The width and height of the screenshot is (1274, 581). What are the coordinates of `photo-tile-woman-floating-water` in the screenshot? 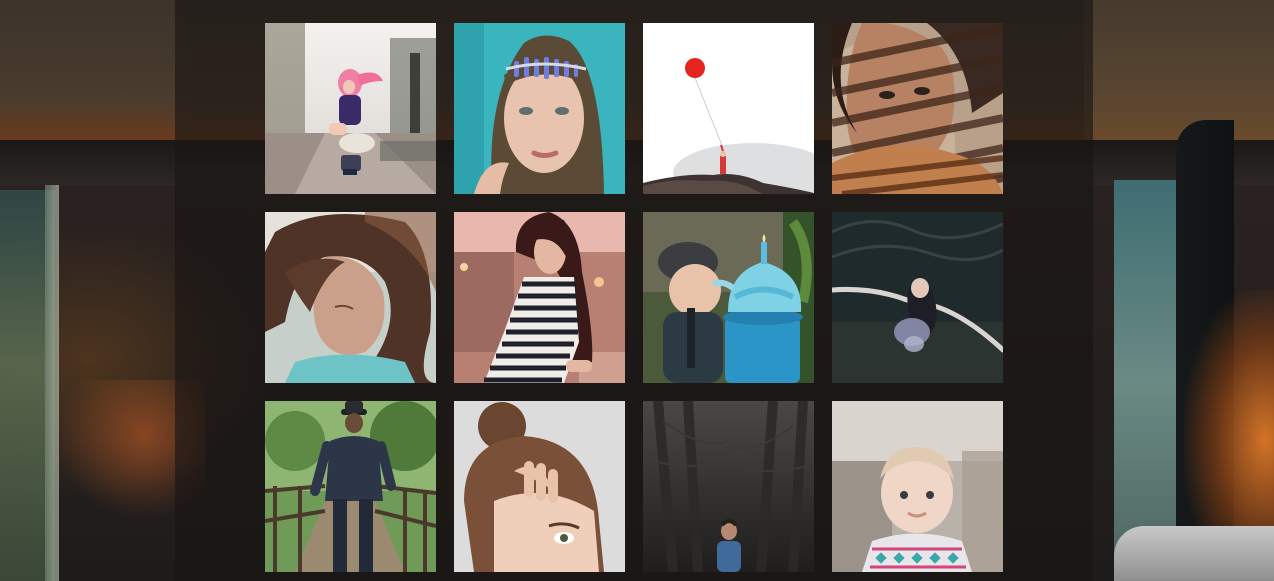 It's located at (917, 297).